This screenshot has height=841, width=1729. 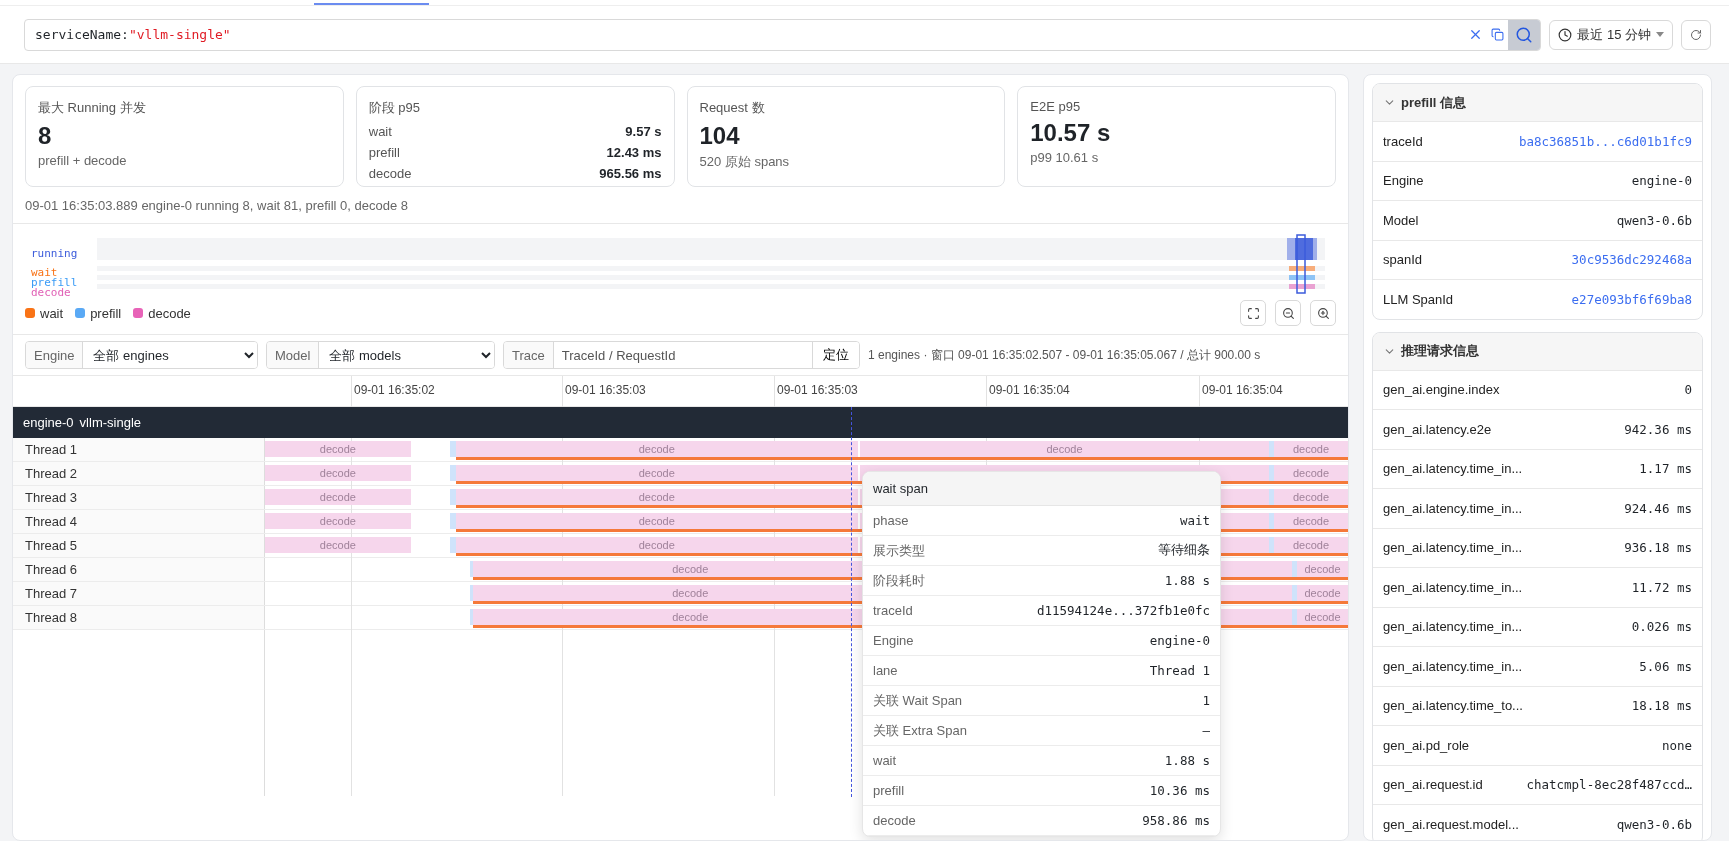 I want to click on attribute-label: LLM SpanId, so click(x=1418, y=299).